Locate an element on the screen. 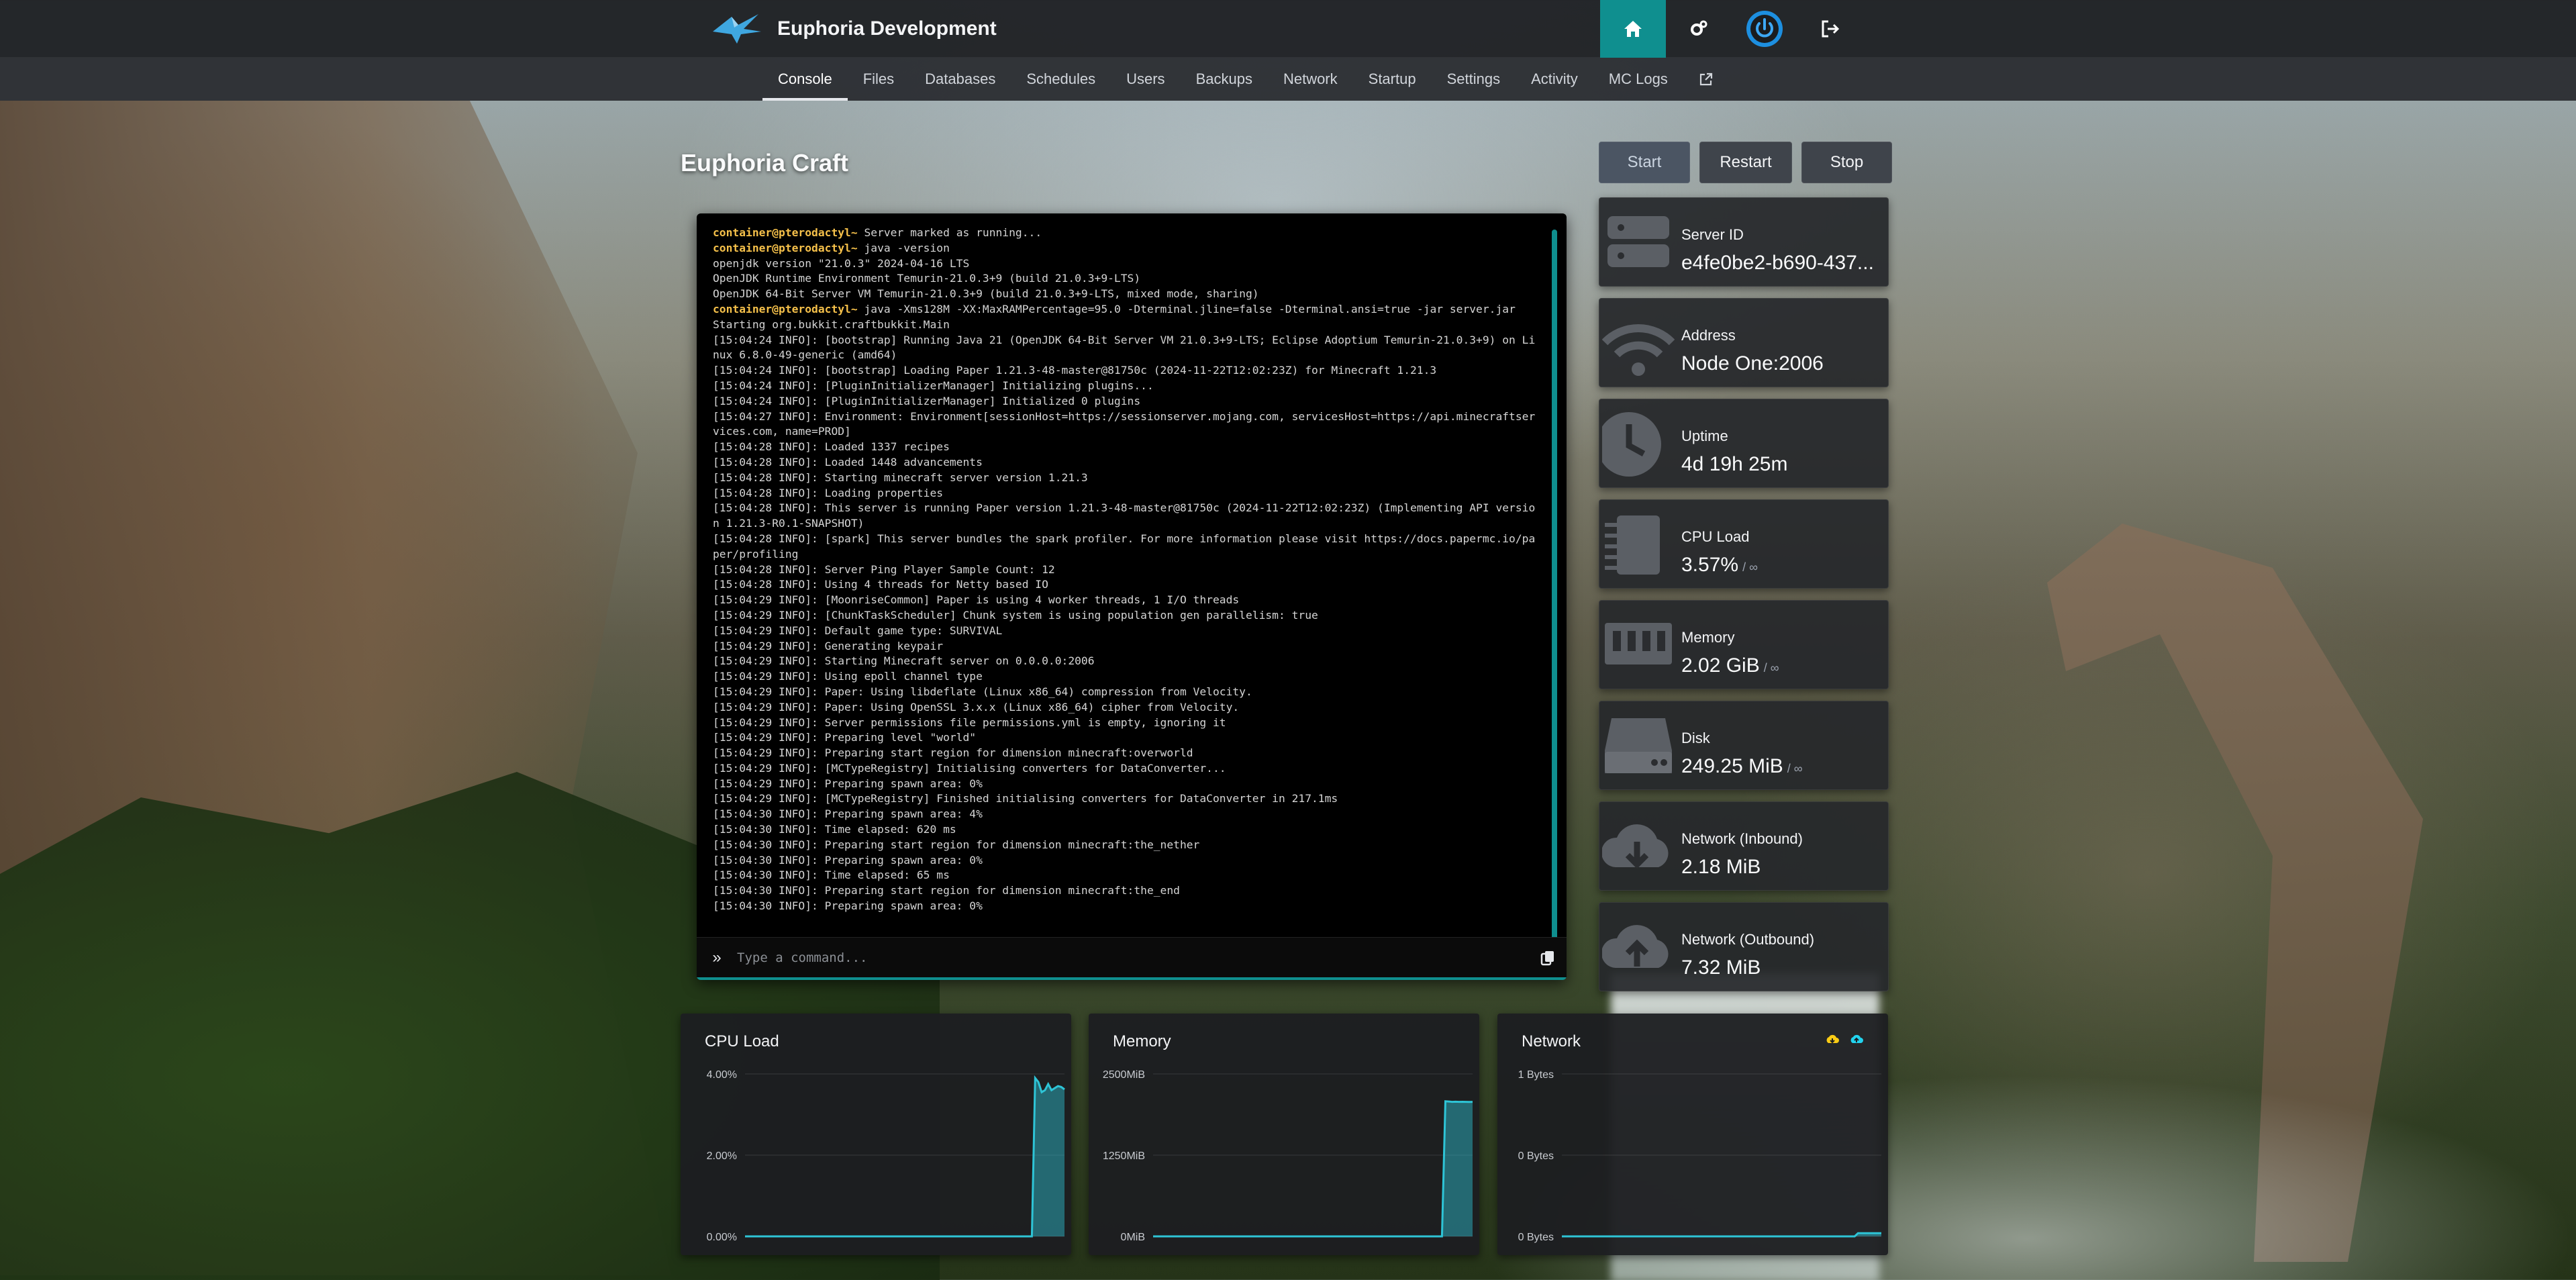  start-button: Start is located at coordinates (1644, 162).